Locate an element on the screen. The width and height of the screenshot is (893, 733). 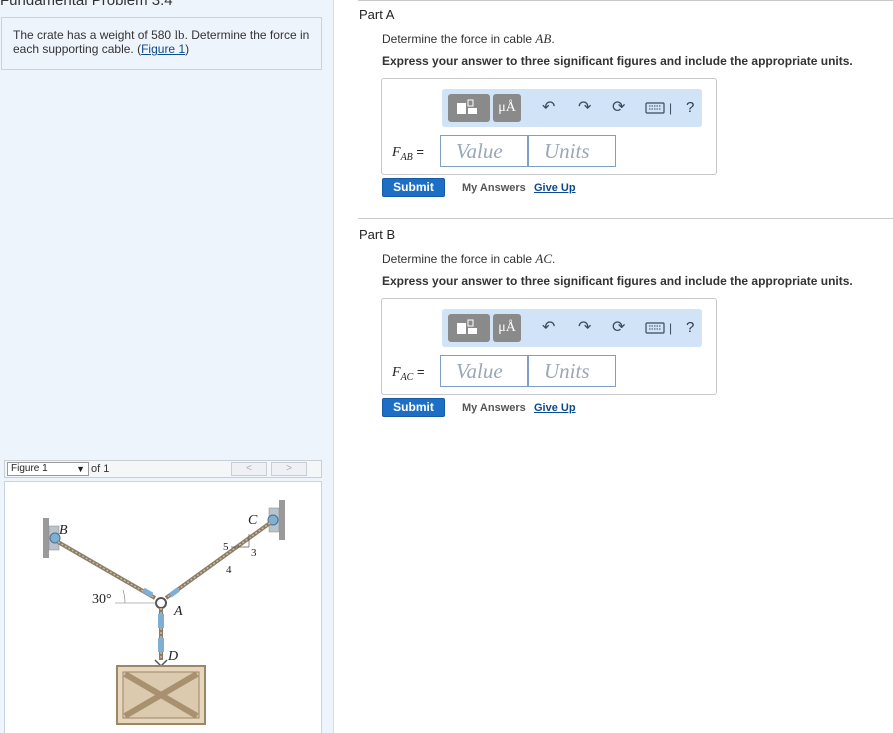
part-b-eq: = is located at coordinates (419, 371).